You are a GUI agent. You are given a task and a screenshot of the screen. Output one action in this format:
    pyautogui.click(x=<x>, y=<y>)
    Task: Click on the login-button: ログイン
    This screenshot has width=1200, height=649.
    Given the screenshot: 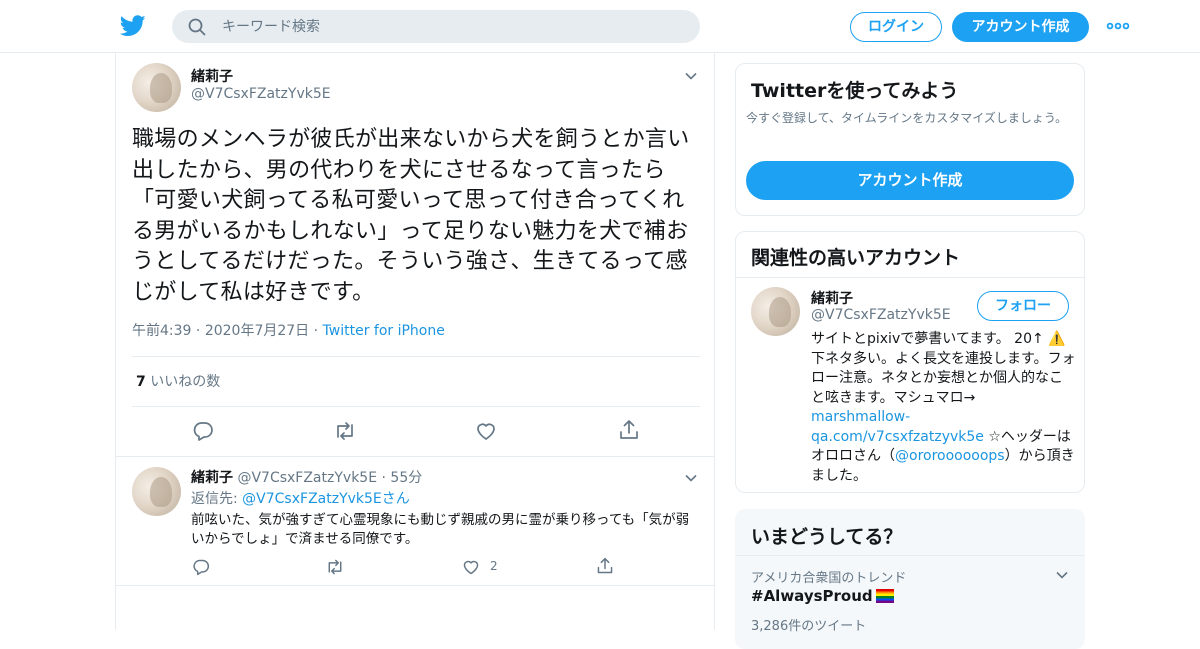 What is the action you would take?
    pyautogui.click(x=896, y=27)
    